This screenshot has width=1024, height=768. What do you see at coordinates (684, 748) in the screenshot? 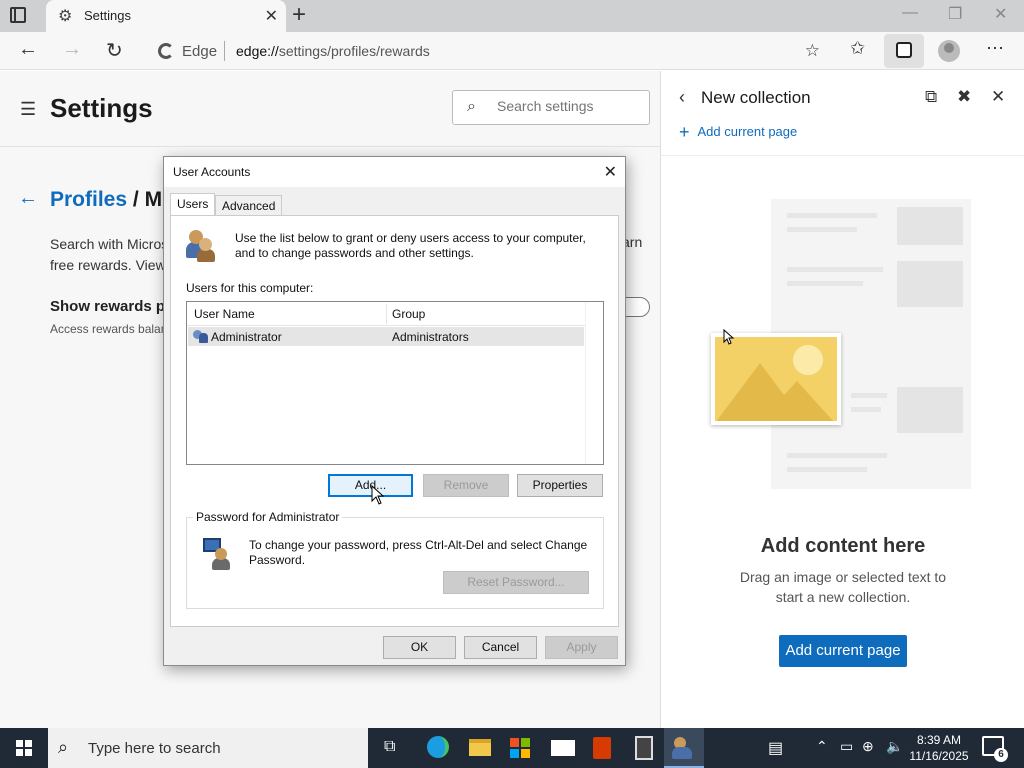
I see `user-accounts-taskbar-icon` at bounding box center [684, 748].